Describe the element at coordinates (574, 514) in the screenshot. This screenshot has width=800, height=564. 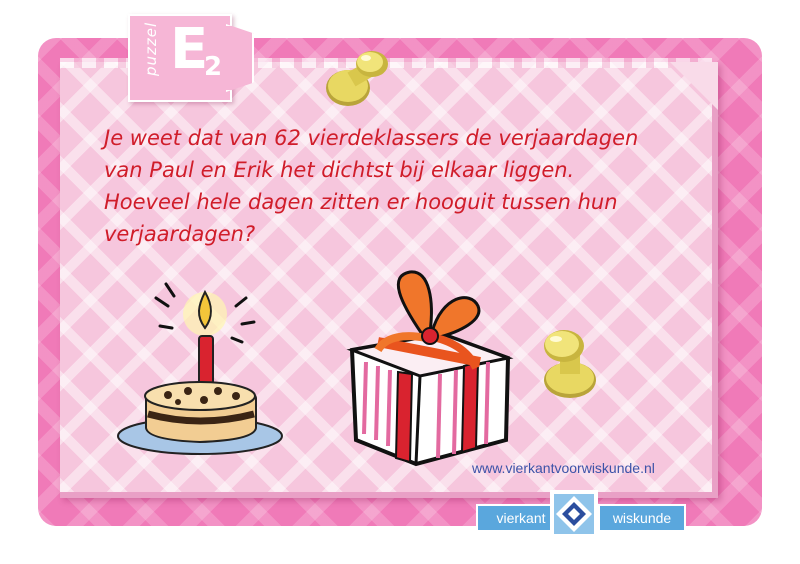
I see `vierkant-logo-icon` at that location.